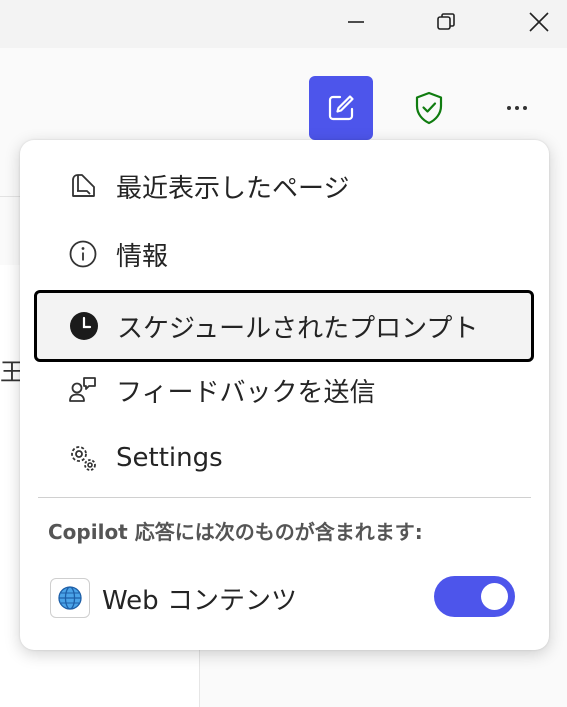  What do you see at coordinates (199, 600) in the screenshot?
I see `web-content-label: Web コンテンツ` at bounding box center [199, 600].